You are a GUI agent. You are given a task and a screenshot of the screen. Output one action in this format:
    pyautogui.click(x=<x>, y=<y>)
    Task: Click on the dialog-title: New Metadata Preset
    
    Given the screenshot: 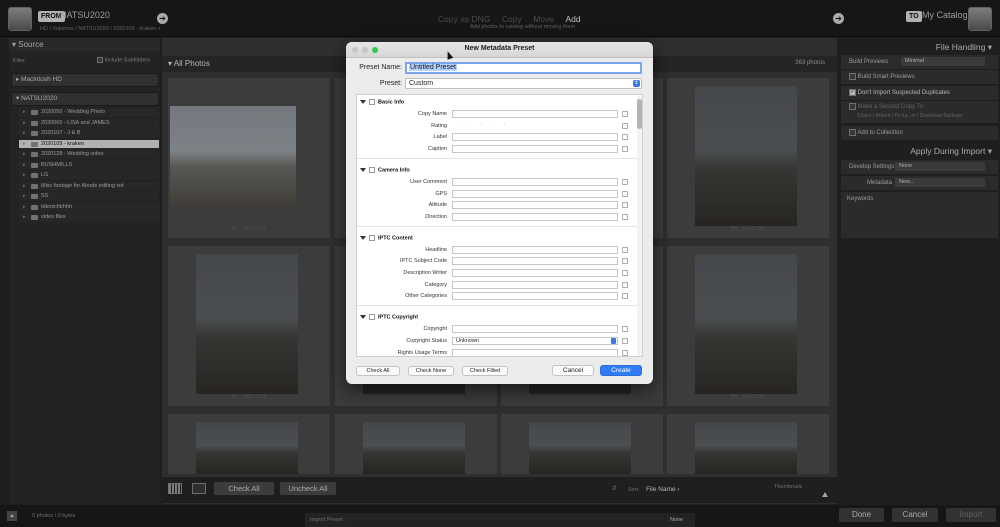 What is the action you would take?
    pyautogui.click(x=499, y=48)
    